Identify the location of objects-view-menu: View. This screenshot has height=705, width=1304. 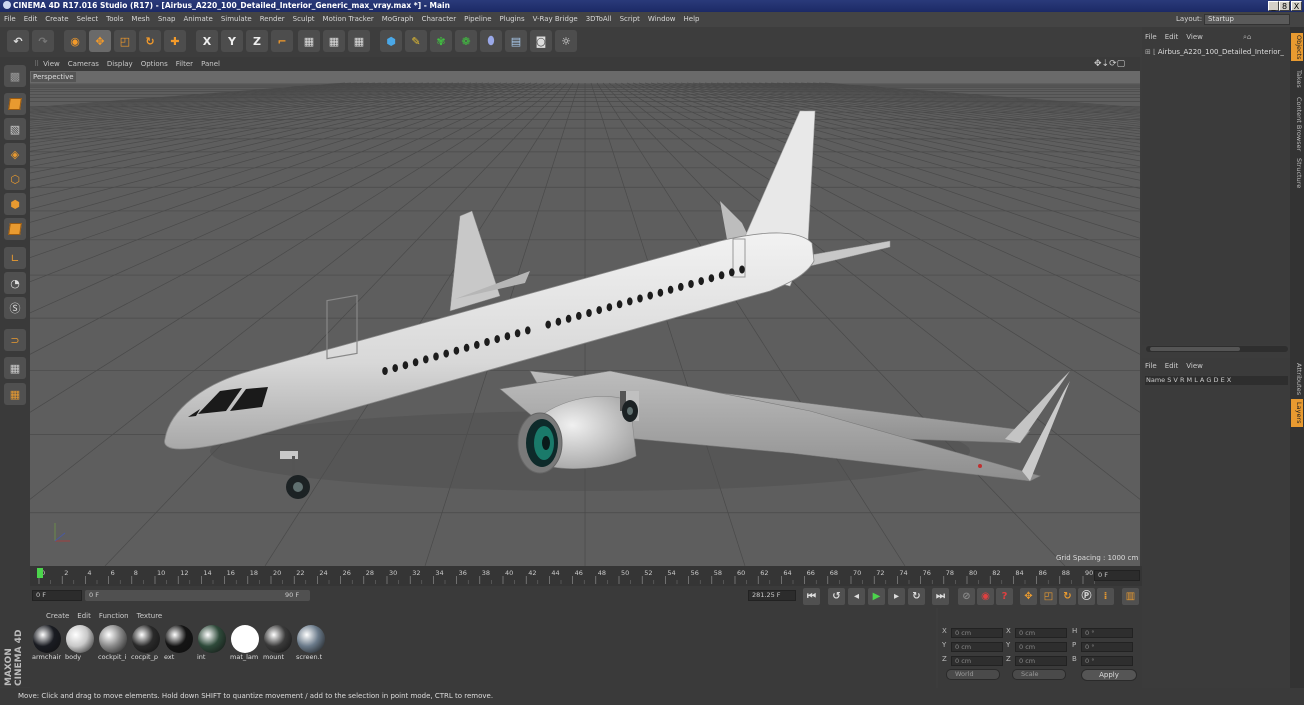
(1194, 37).